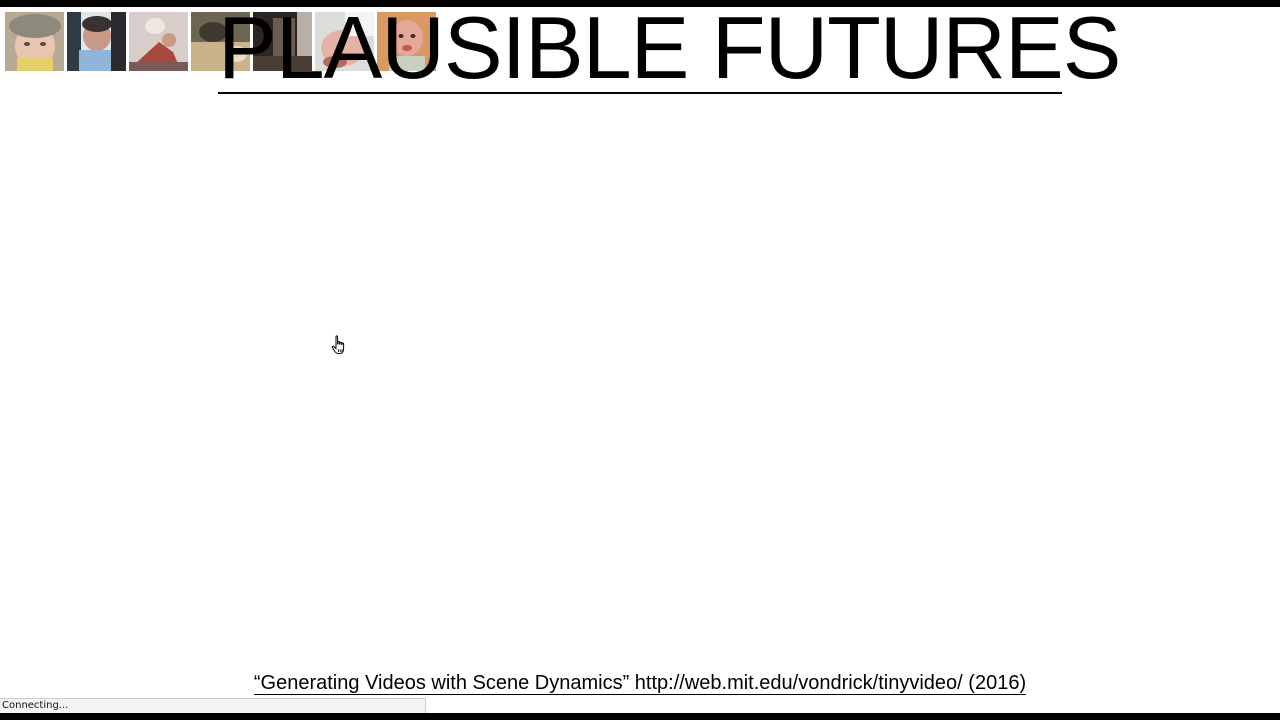 The width and height of the screenshot is (1280, 720). Describe the element at coordinates (34, 41) in the screenshot. I see `baby-face-thumbnail` at that location.